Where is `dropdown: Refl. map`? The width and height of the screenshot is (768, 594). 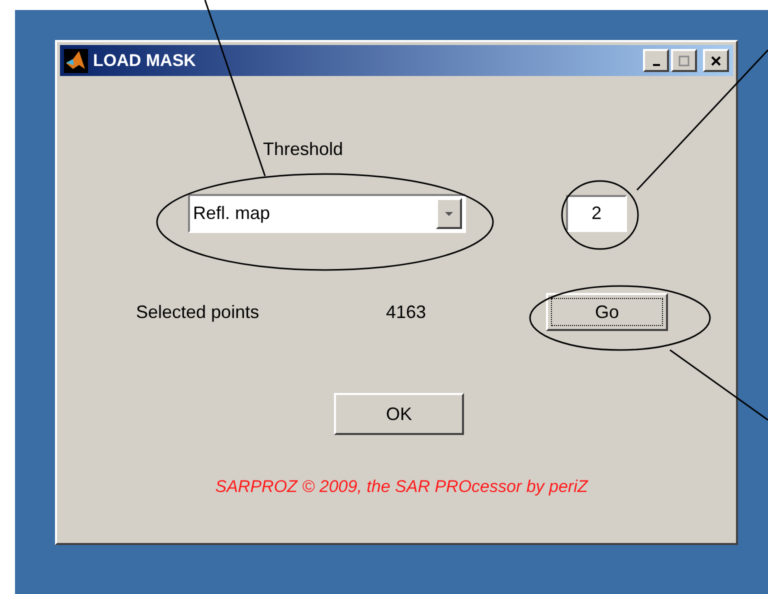
dropdown: Refl. map is located at coordinates (327, 213).